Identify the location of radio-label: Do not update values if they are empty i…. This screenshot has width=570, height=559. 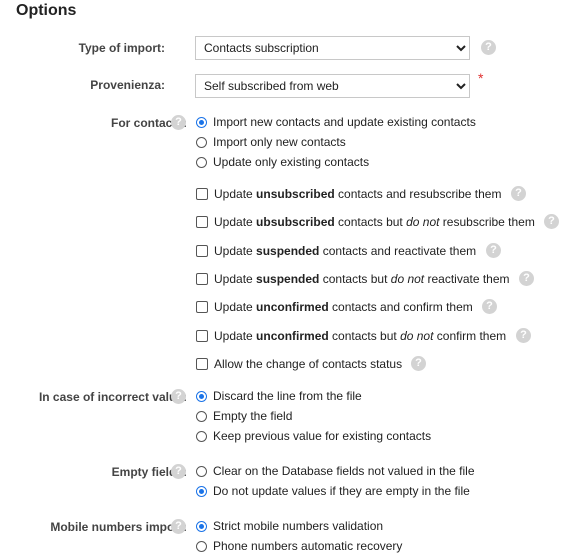
(341, 491).